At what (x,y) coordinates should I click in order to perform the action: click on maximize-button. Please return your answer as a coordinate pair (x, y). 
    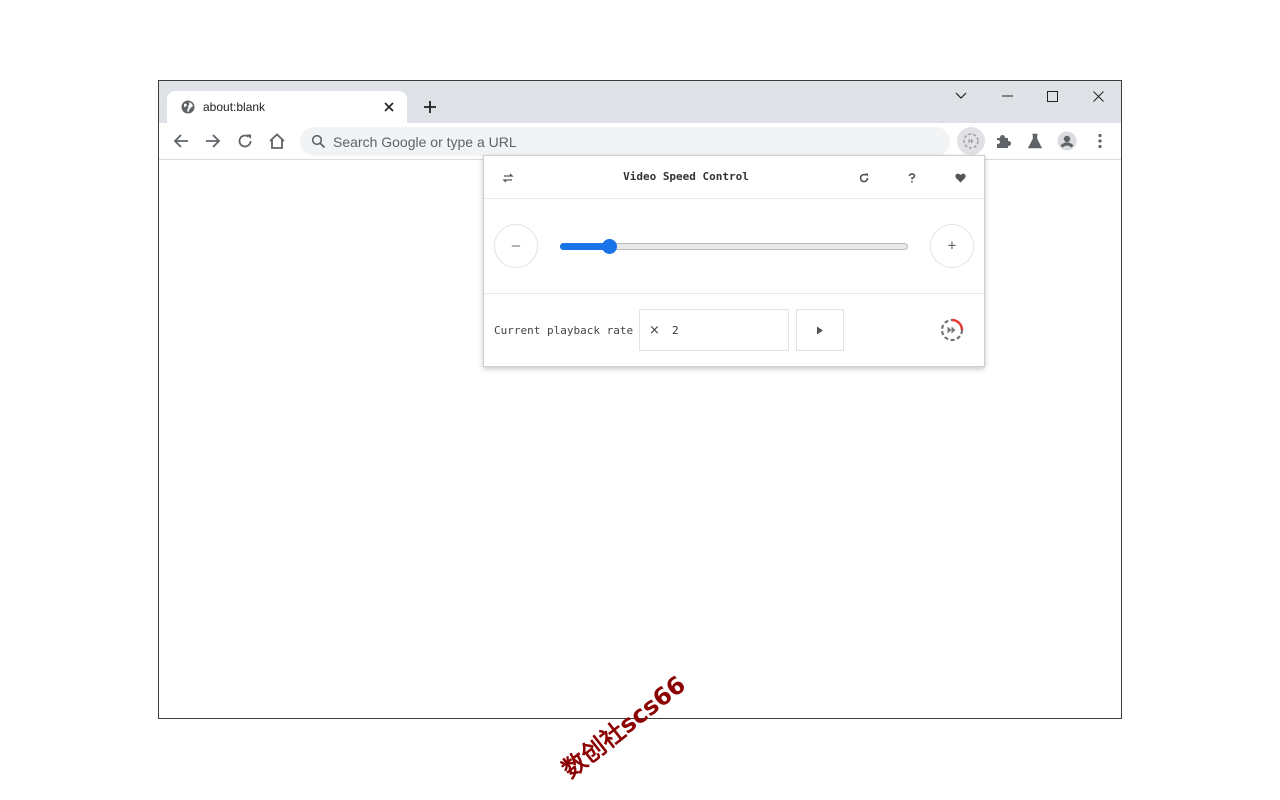
    Looking at the image, I should click on (1052, 96).